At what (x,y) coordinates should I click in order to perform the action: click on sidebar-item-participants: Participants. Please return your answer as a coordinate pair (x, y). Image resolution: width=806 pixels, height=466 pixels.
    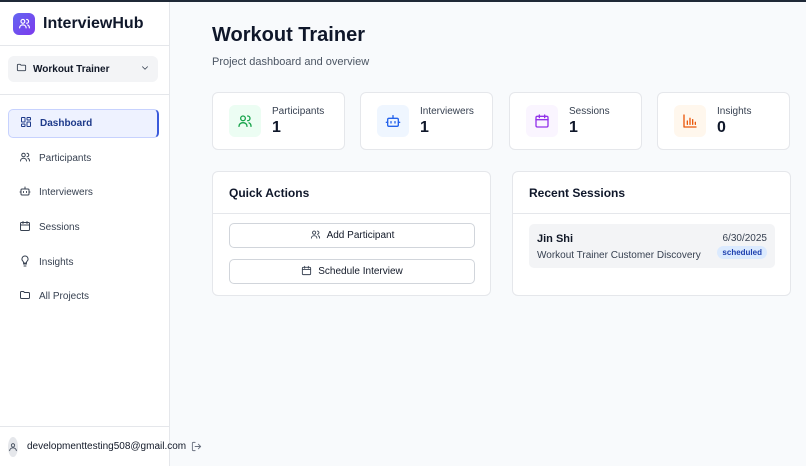
    Looking at the image, I should click on (83, 158).